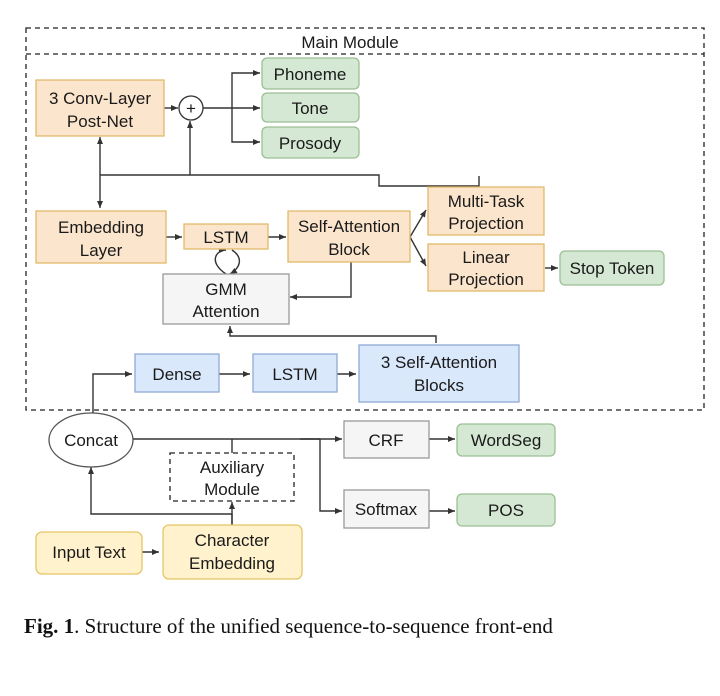 This screenshot has height=696, width=720. Describe the element at coordinates (232, 489) in the screenshot. I see `svg-text: Module` at that location.